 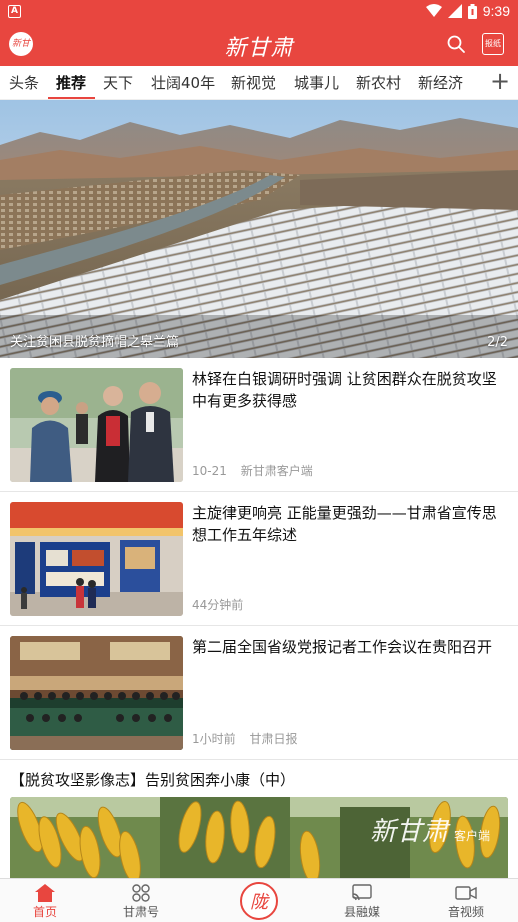 What do you see at coordinates (344, 390) in the screenshot?
I see `news-title: 林铎在白银调研时强调 让贫困群众在脱贫攻坚中有更多获得感` at bounding box center [344, 390].